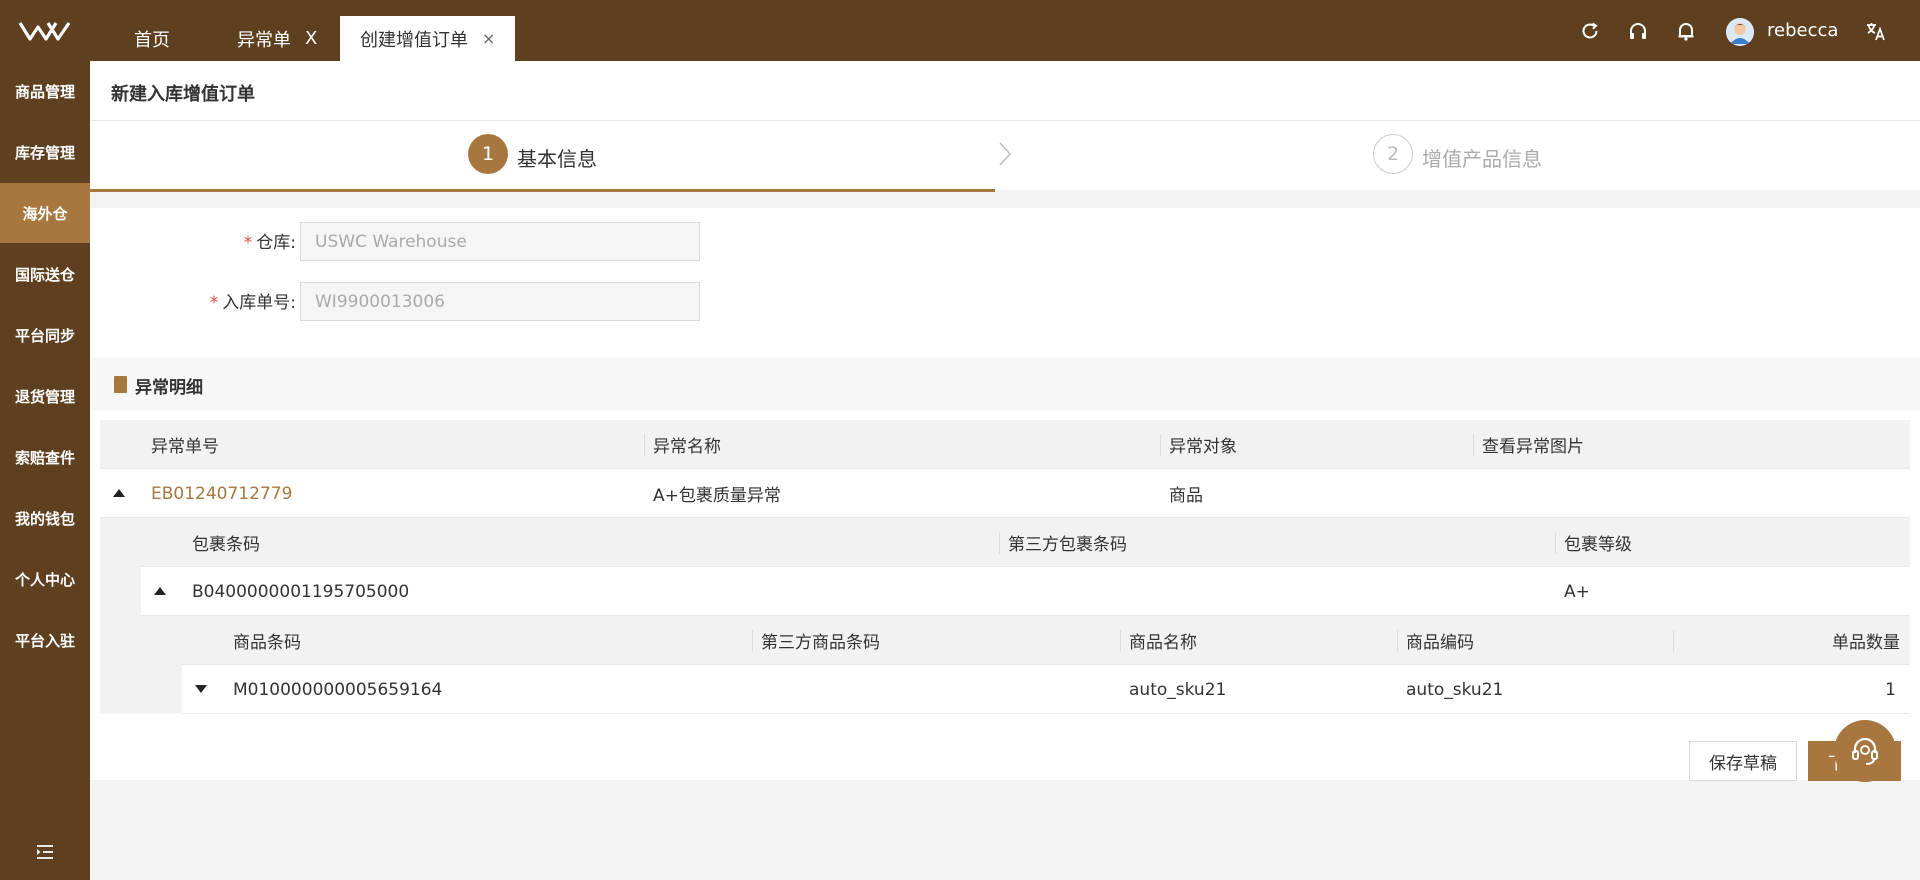 This screenshot has height=880, width=1920. I want to click on avatar, so click(1740, 32).